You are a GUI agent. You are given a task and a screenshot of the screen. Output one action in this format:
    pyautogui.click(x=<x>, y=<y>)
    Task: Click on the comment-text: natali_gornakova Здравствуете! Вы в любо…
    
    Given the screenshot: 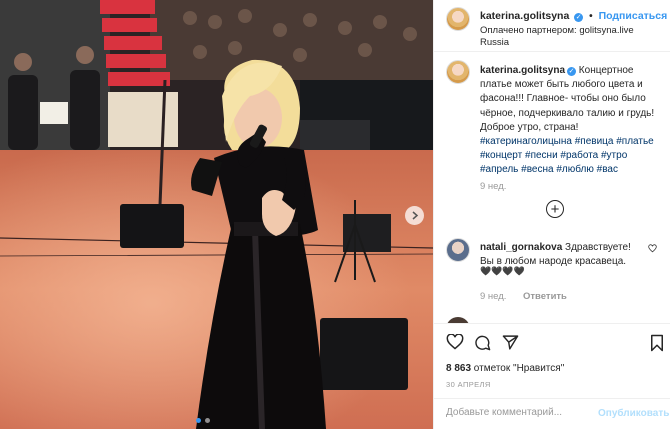 What is the action you would take?
    pyautogui.click(x=562, y=255)
    